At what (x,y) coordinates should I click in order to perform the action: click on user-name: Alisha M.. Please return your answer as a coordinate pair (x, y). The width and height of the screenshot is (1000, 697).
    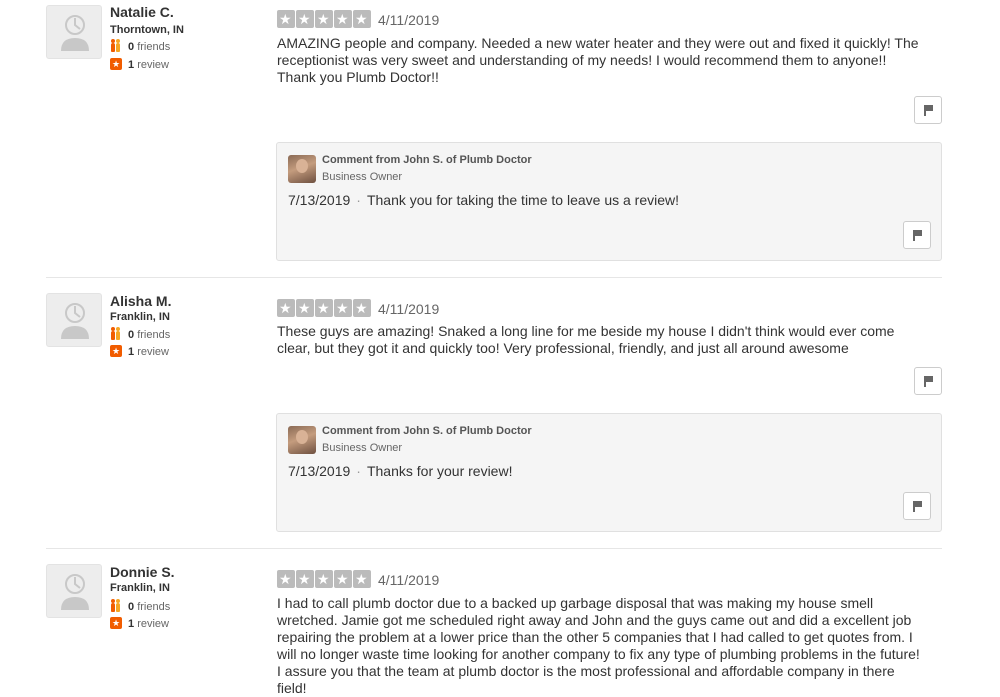
    Looking at the image, I should click on (140, 301).